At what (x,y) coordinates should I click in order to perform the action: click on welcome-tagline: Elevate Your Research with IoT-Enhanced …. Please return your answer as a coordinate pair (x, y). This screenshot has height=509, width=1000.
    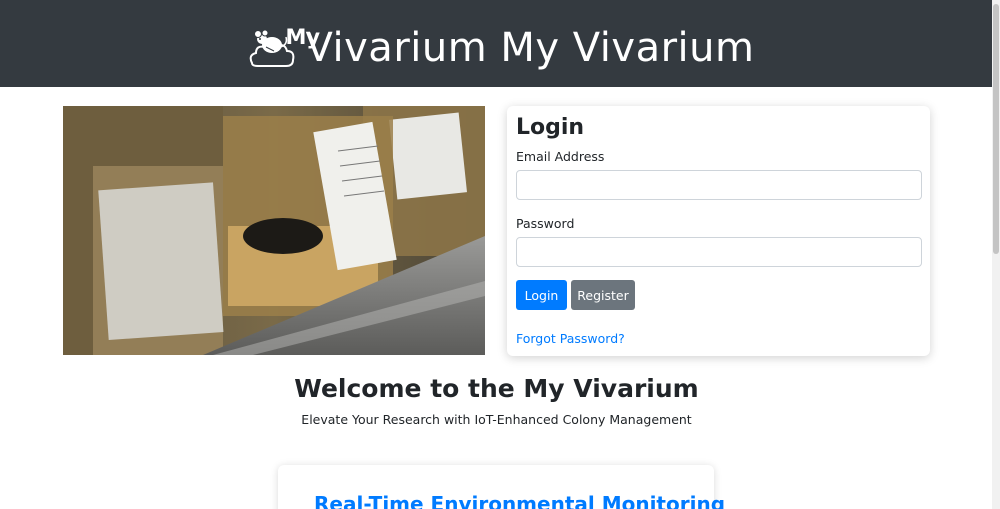
    Looking at the image, I should click on (496, 419).